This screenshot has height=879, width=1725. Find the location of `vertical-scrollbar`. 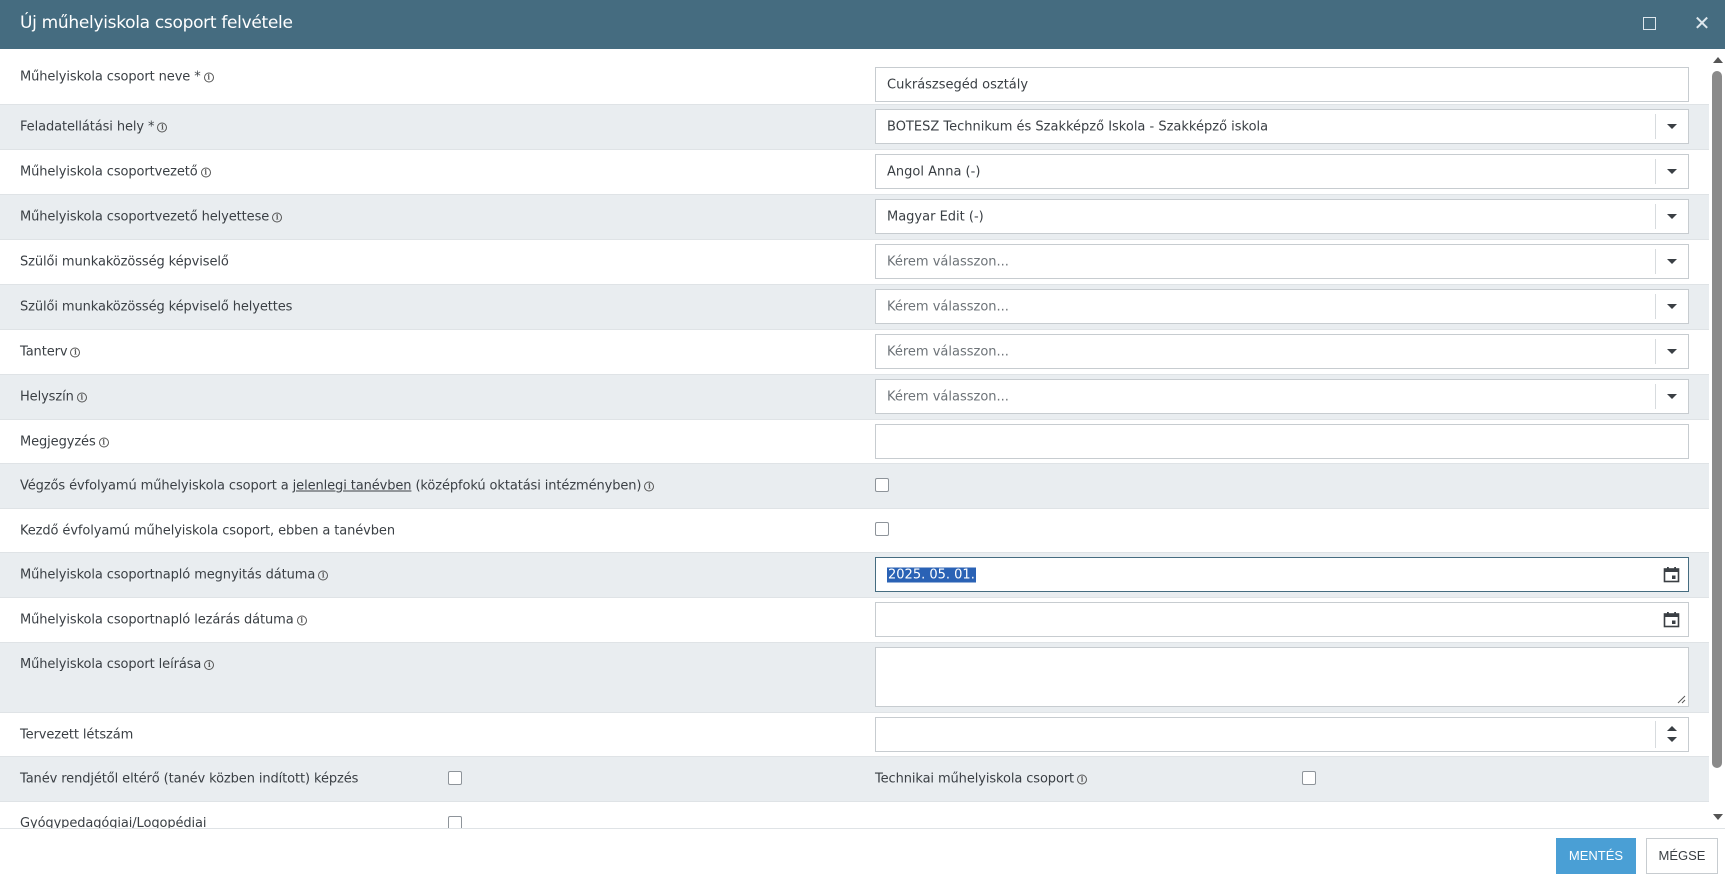

vertical-scrollbar is located at coordinates (1717, 438).